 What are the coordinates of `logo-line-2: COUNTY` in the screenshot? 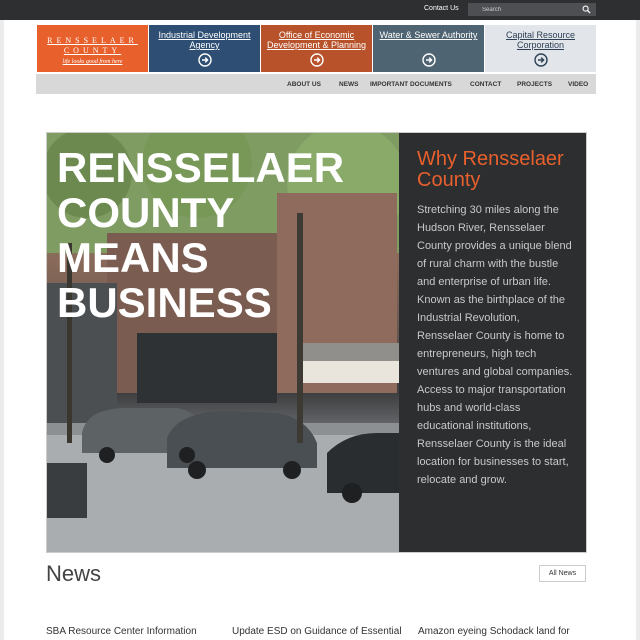 It's located at (92, 50).